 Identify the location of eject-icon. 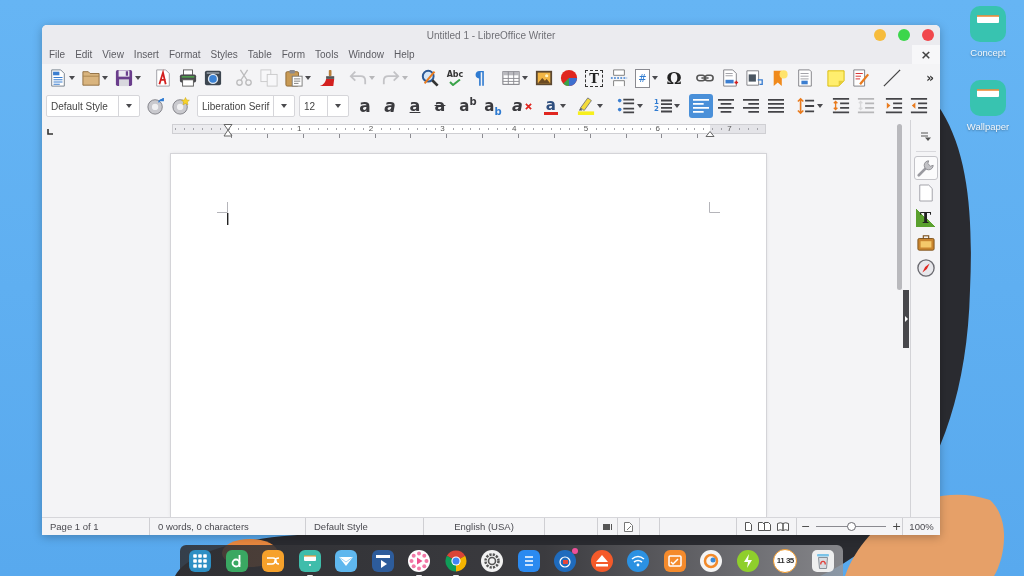
(601, 560).